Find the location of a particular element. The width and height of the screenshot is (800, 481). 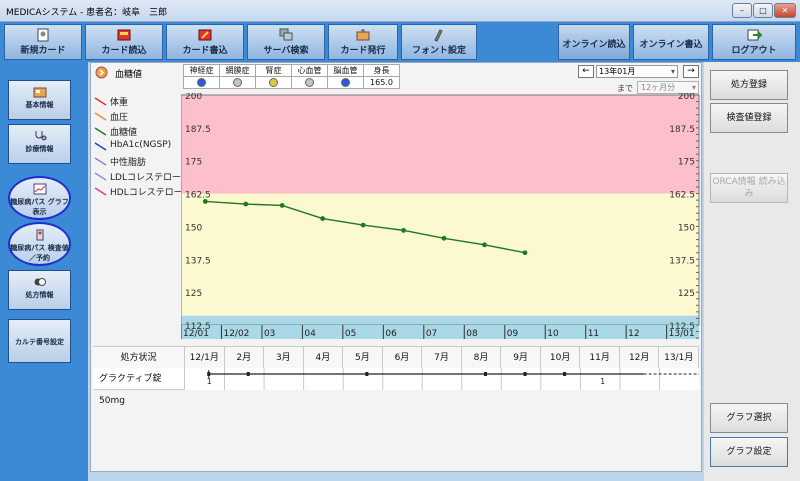

sidebar-item-chart-number: カルテ番号設定 is located at coordinates (39, 341).